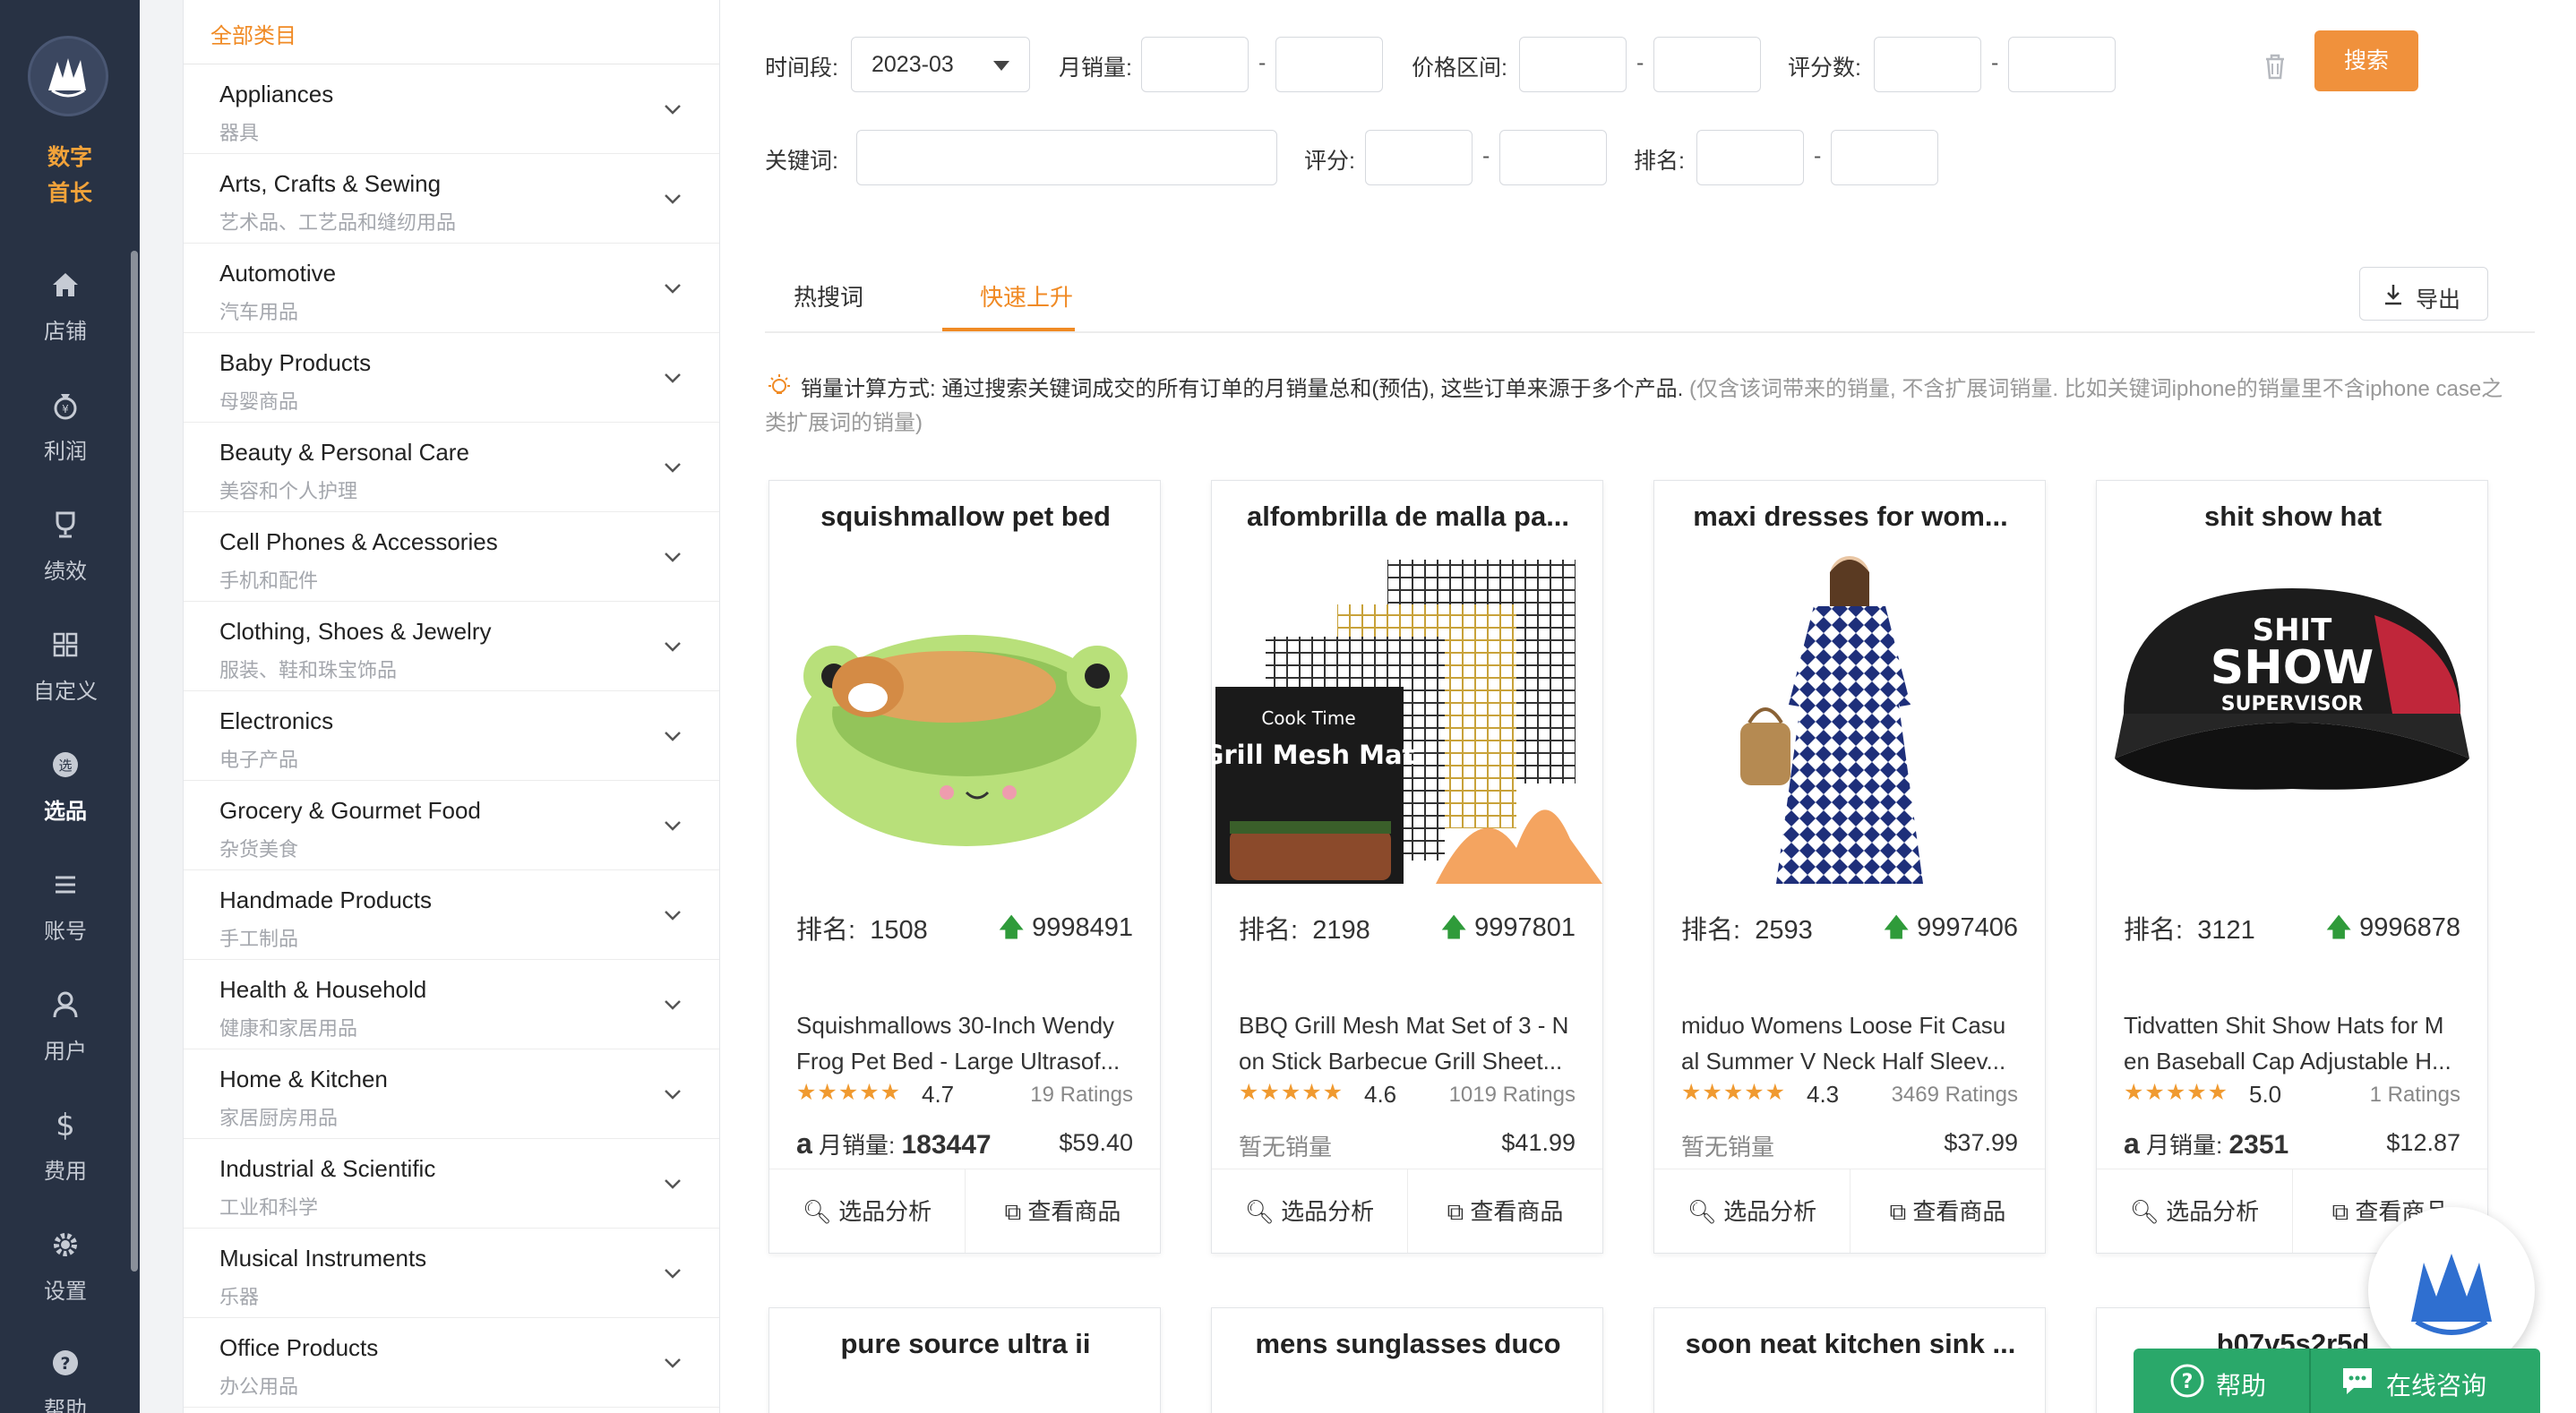 The width and height of the screenshot is (2576, 1413). Describe the element at coordinates (1026, 296) in the screenshot. I see `tab-rising-fast: 快速上升` at that location.